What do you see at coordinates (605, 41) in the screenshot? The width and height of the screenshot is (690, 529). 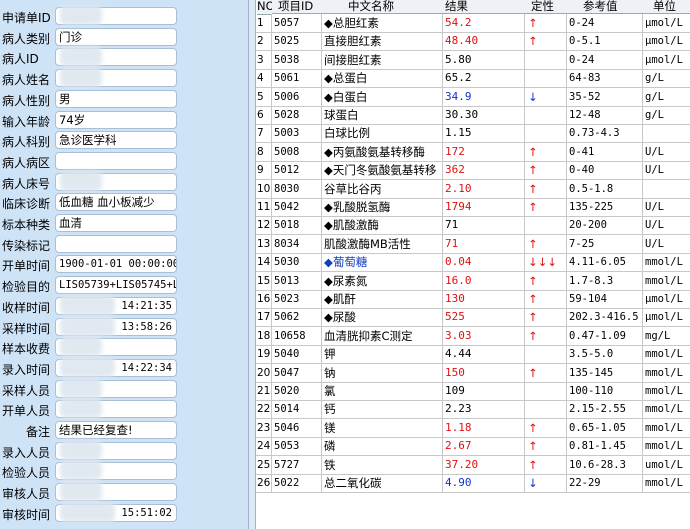 I see `reference-cell: 0-5.1` at bounding box center [605, 41].